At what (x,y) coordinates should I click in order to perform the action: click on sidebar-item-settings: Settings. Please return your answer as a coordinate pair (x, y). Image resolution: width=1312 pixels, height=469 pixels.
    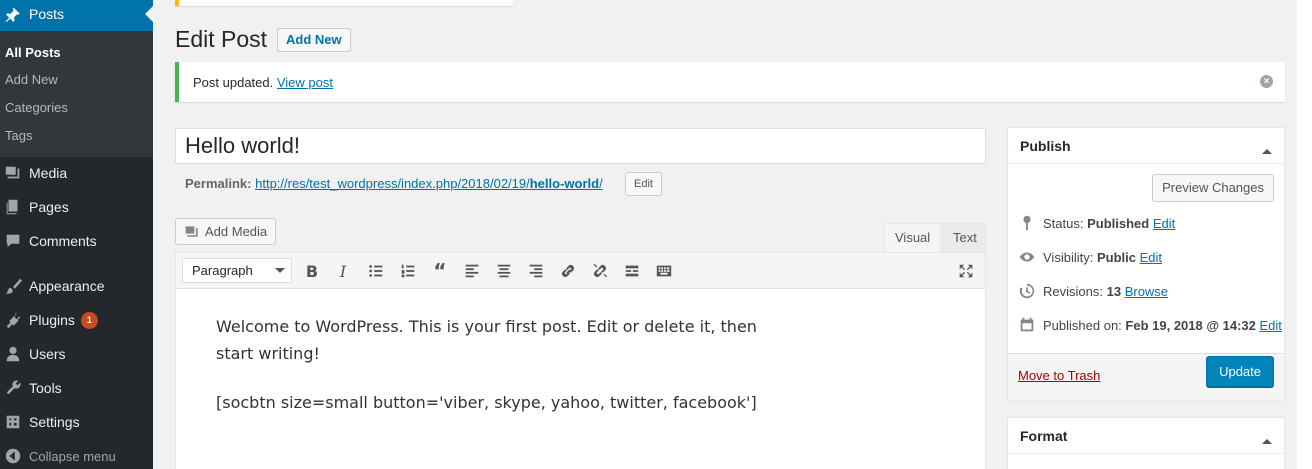
    Looking at the image, I should click on (76, 422).